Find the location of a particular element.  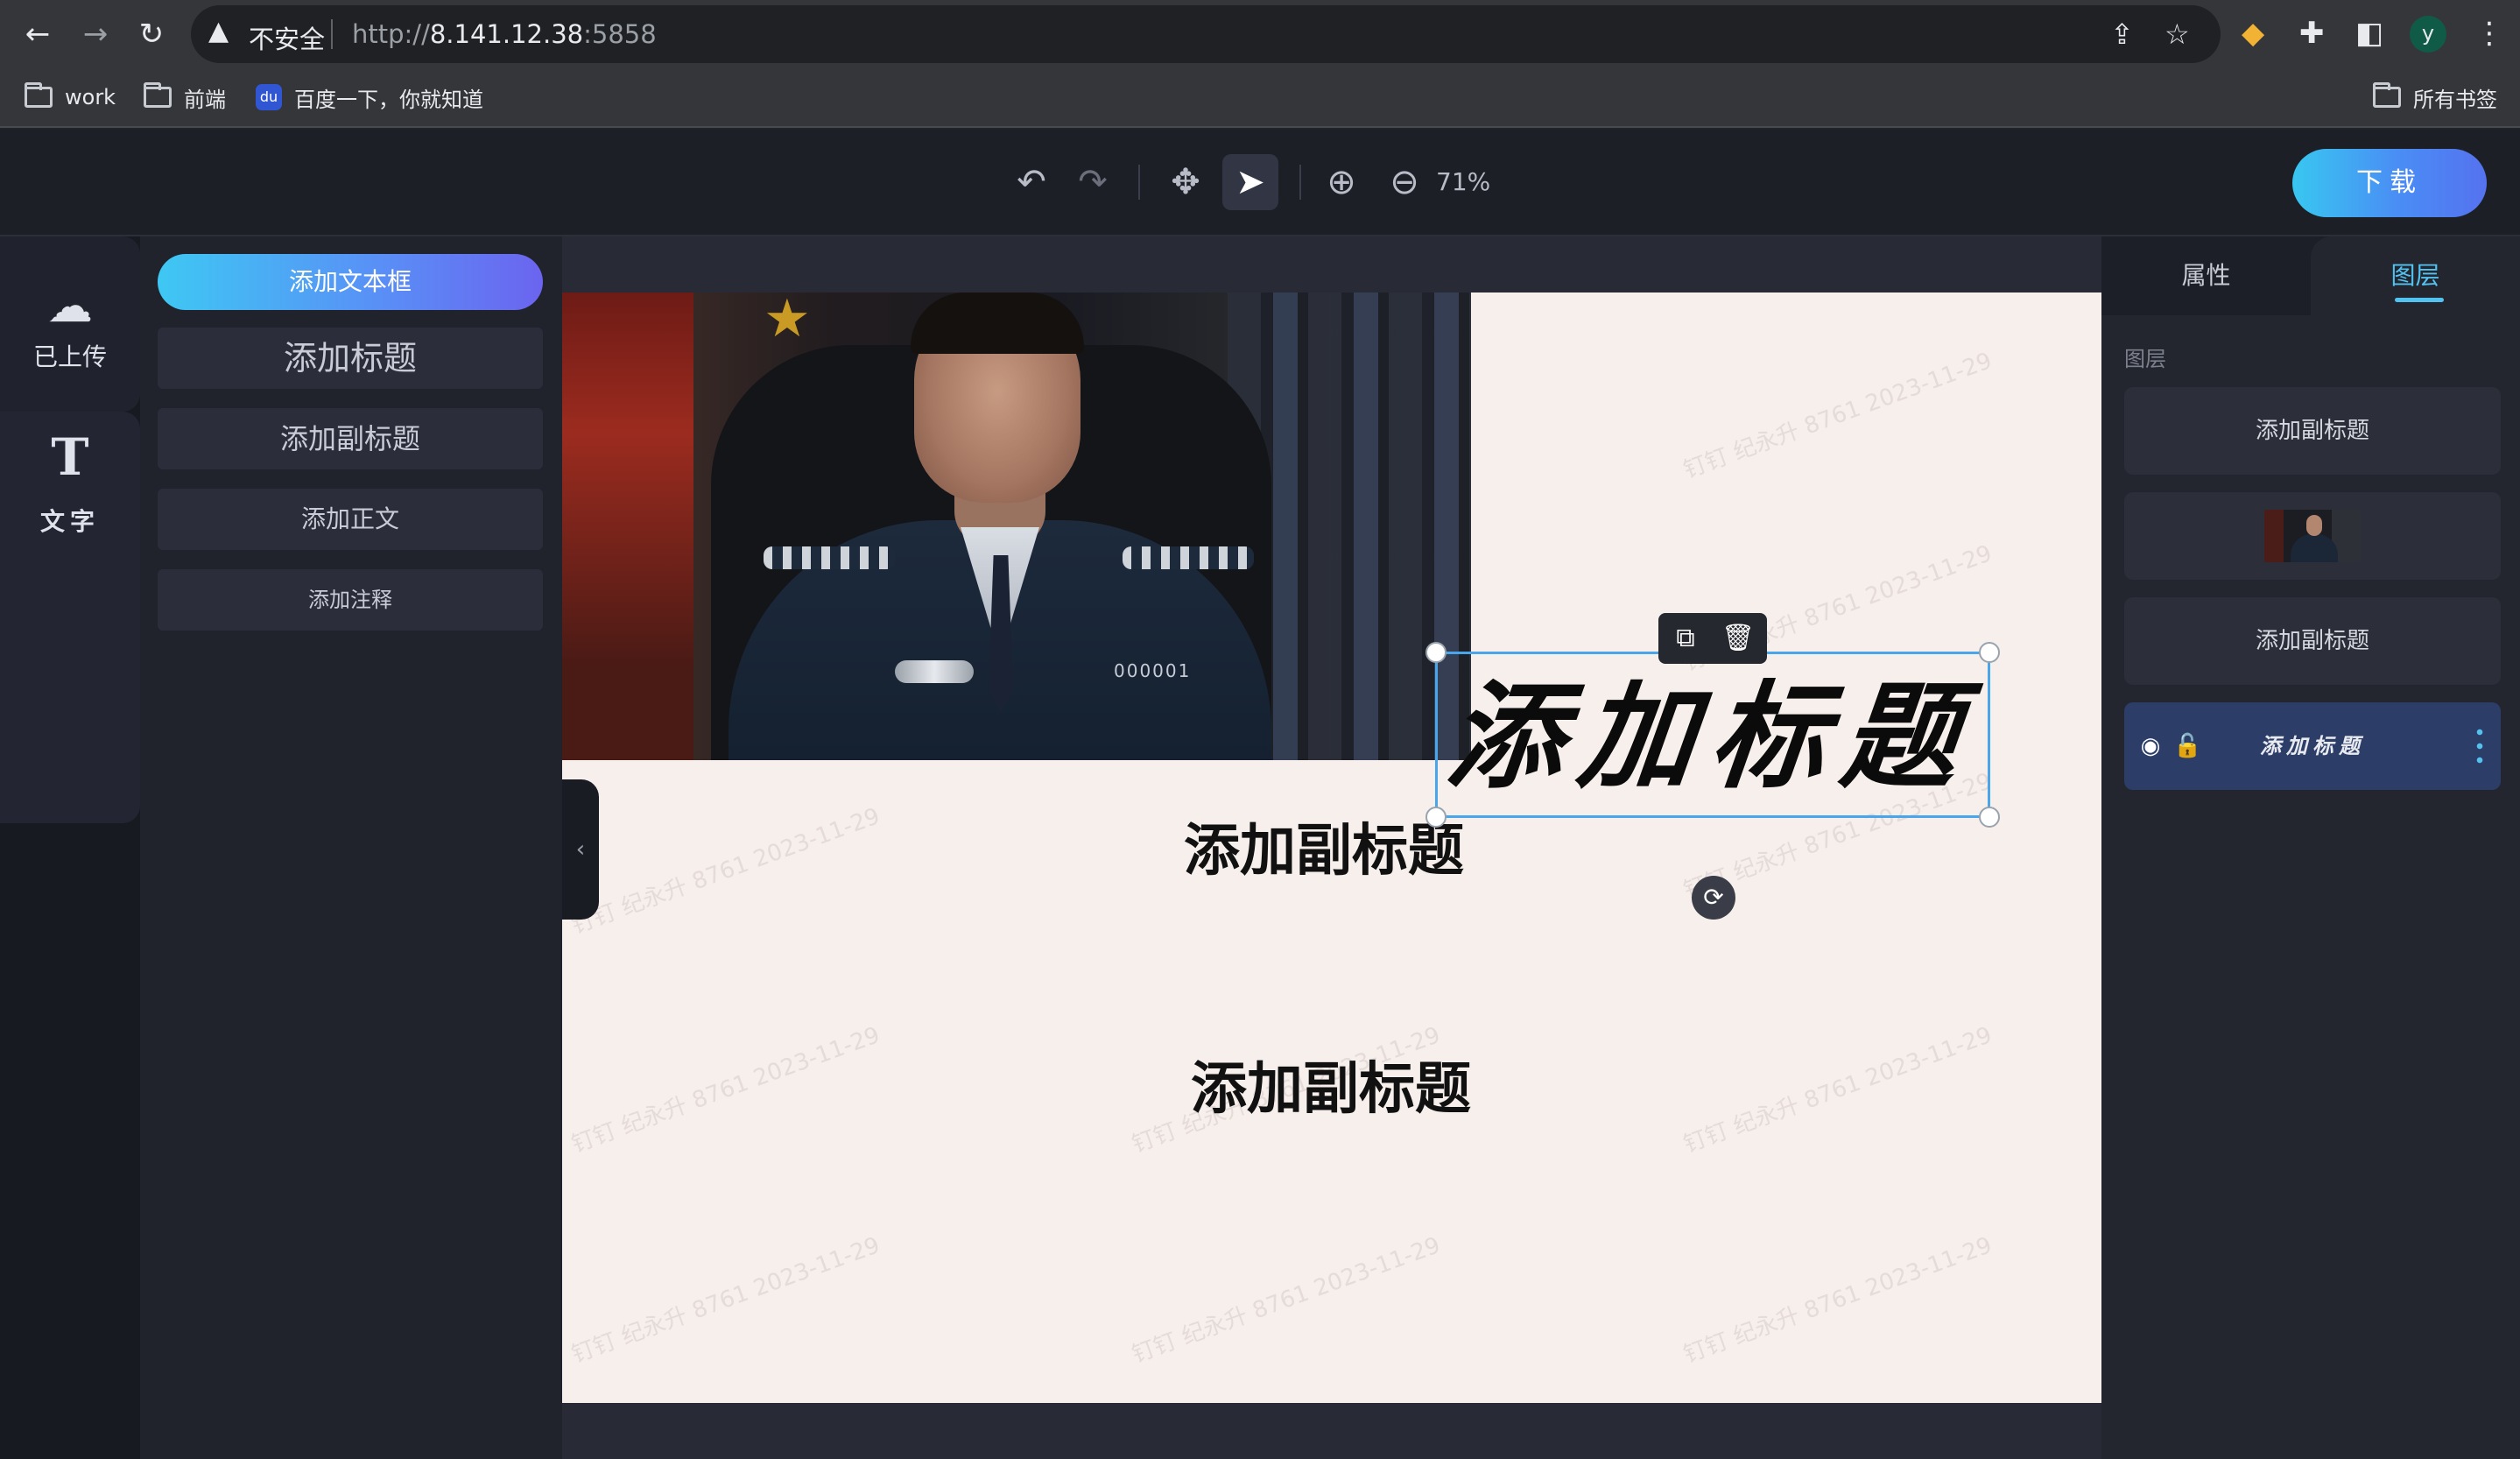

rail-item-uploaded: ☁ 已上传 is located at coordinates (70, 324).